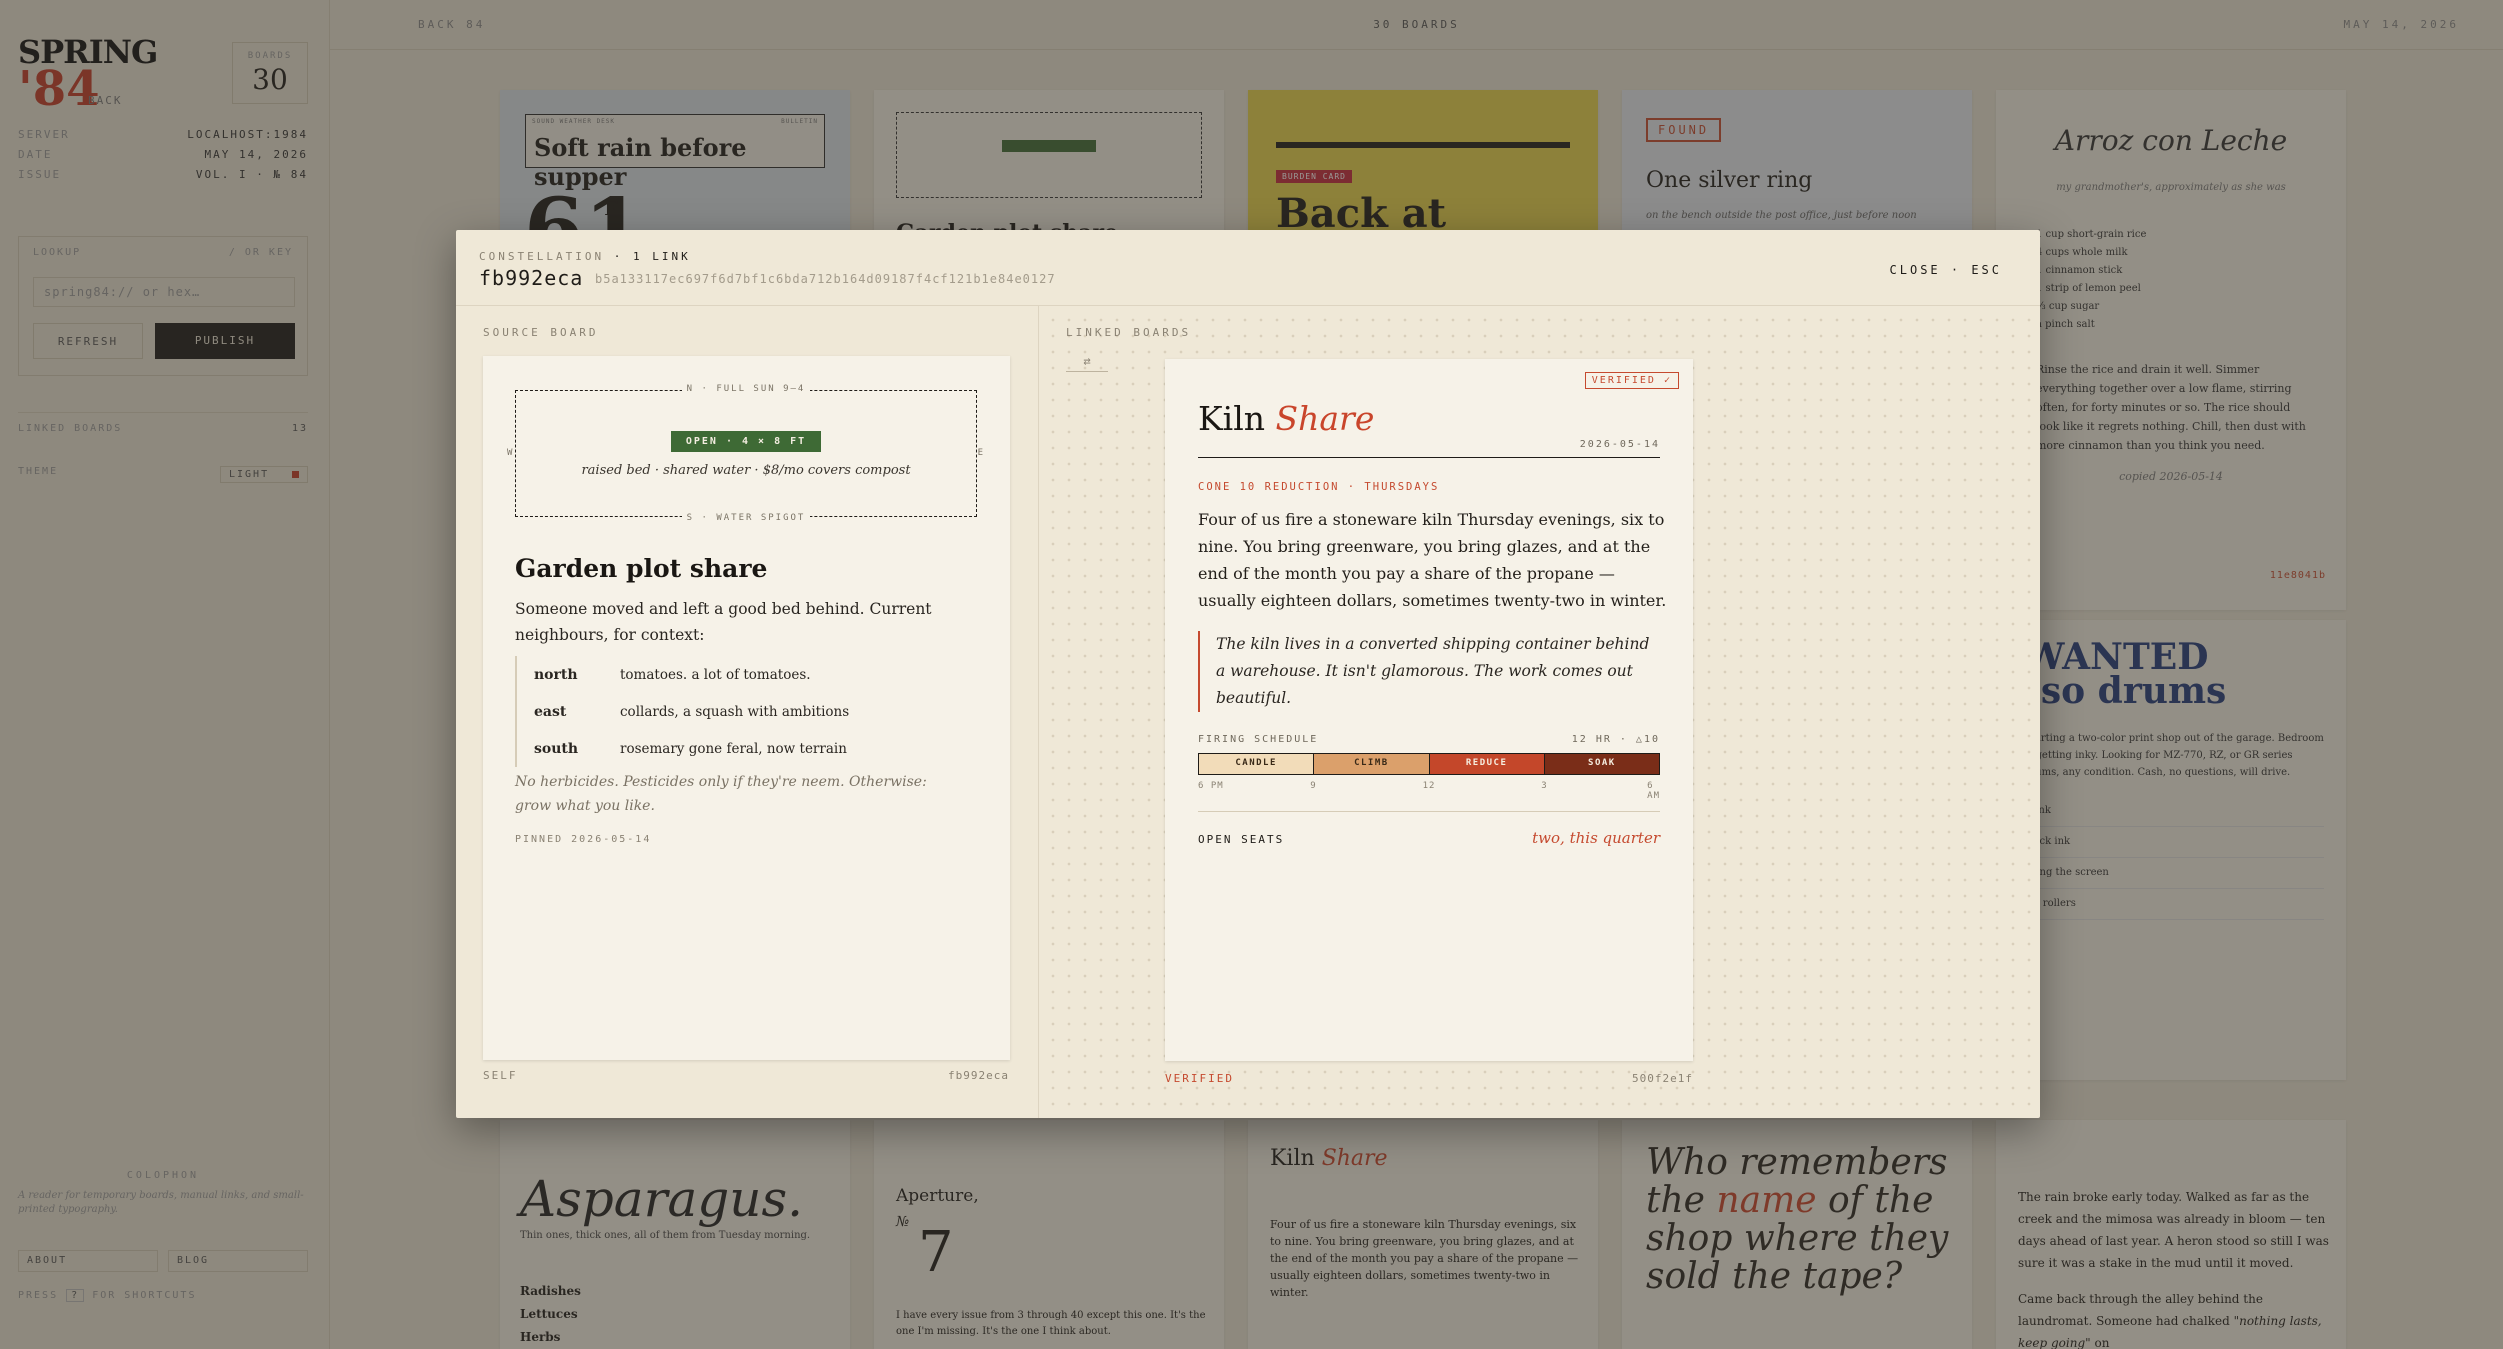 This screenshot has width=2503, height=1349. I want to click on neighbour-value: collards, a squash with ambitions, so click(735, 711).